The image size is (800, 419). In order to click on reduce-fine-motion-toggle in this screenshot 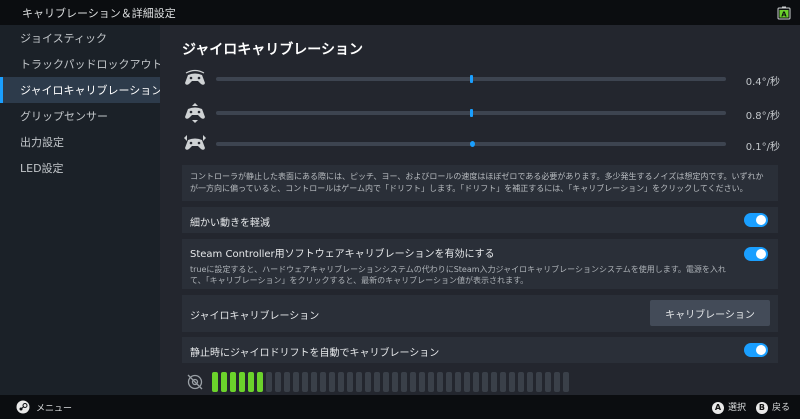, I will do `click(756, 220)`.